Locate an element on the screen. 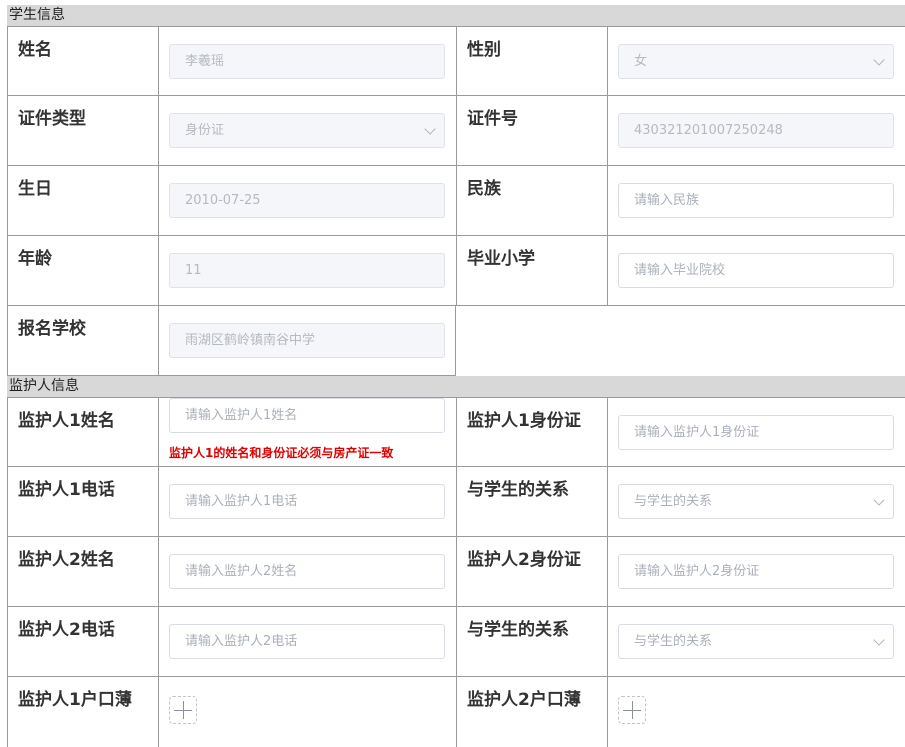  form-row: 报名学校 雨湖区鹤岭镇南谷中学 is located at coordinates (456, 341).